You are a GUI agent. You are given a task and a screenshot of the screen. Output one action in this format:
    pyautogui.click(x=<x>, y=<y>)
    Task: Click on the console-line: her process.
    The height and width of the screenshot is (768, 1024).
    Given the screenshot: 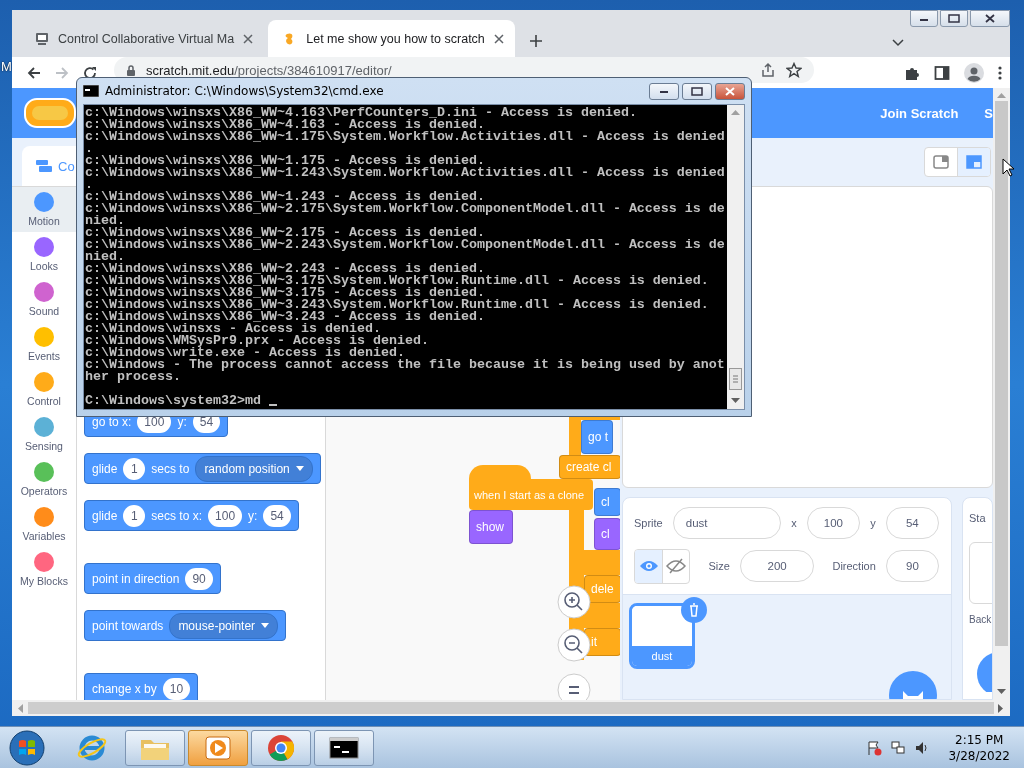 What is the action you would take?
    pyautogui.click(x=133, y=377)
    